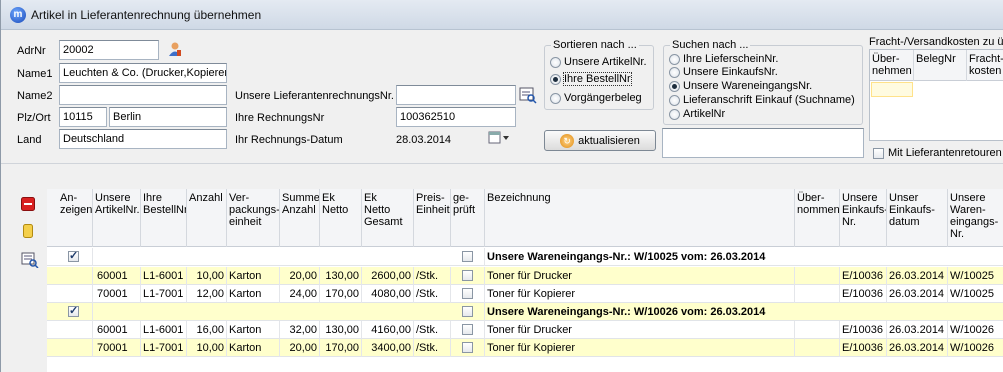 The width and height of the screenshot is (1003, 372). What do you see at coordinates (892, 89) in the screenshot?
I see `fracht-new-row` at bounding box center [892, 89].